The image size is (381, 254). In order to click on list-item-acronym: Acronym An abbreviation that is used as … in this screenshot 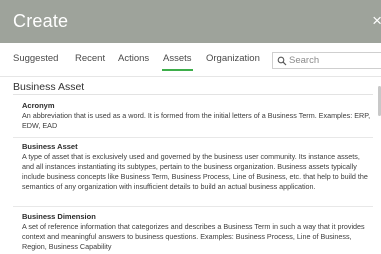, I will do `click(197, 116)`.